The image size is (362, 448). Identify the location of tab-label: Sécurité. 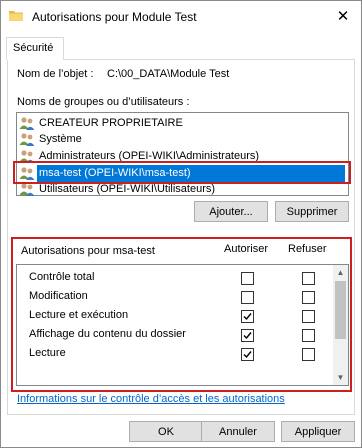
(33, 48).